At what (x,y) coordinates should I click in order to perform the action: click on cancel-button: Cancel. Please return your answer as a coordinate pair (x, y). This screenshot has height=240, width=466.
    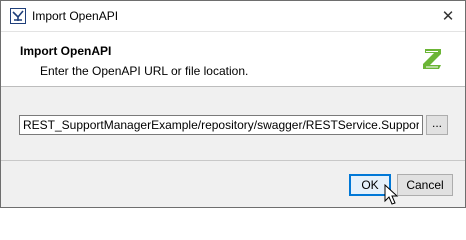
    Looking at the image, I should click on (425, 185).